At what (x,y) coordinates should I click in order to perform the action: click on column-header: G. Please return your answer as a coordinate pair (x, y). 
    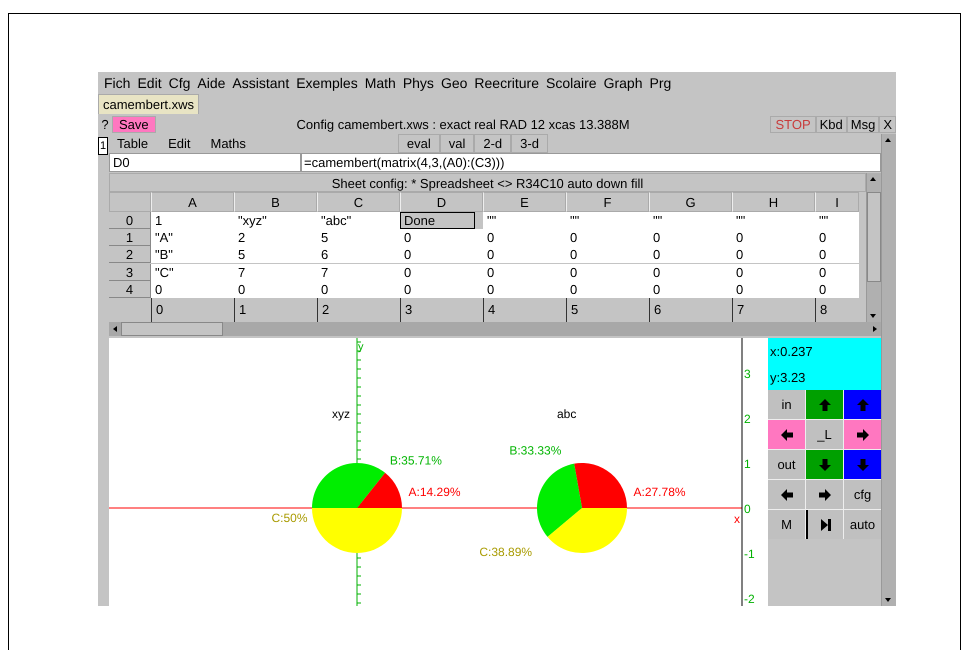
    Looking at the image, I should click on (690, 202).